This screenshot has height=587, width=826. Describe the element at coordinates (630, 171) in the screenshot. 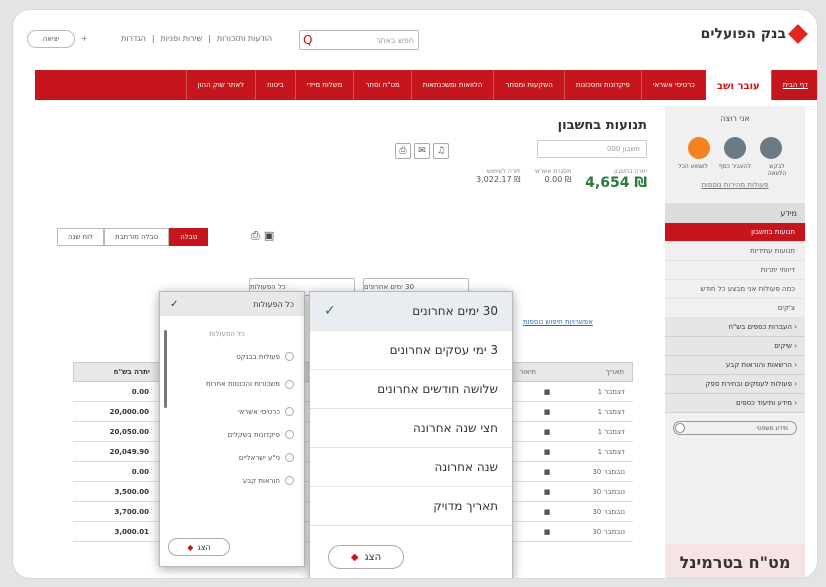

I see `balance-label: יתרה בחשבון` at that location.